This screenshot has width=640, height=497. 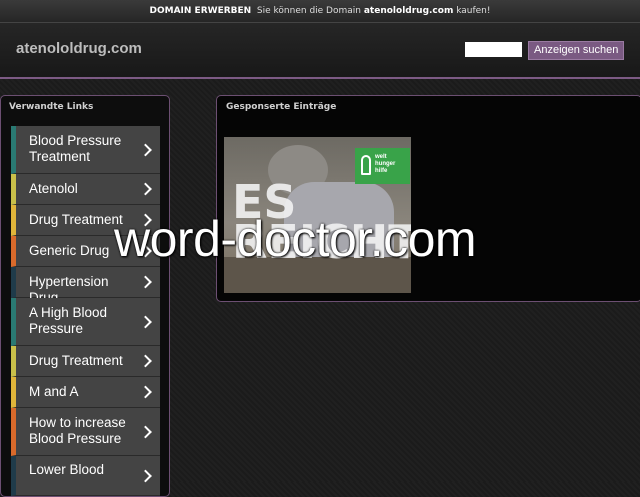 What do you see at coordinates (85, 392) in the screenshot?
I see `related-link-item: M and A` at bounding box center [85, 392].